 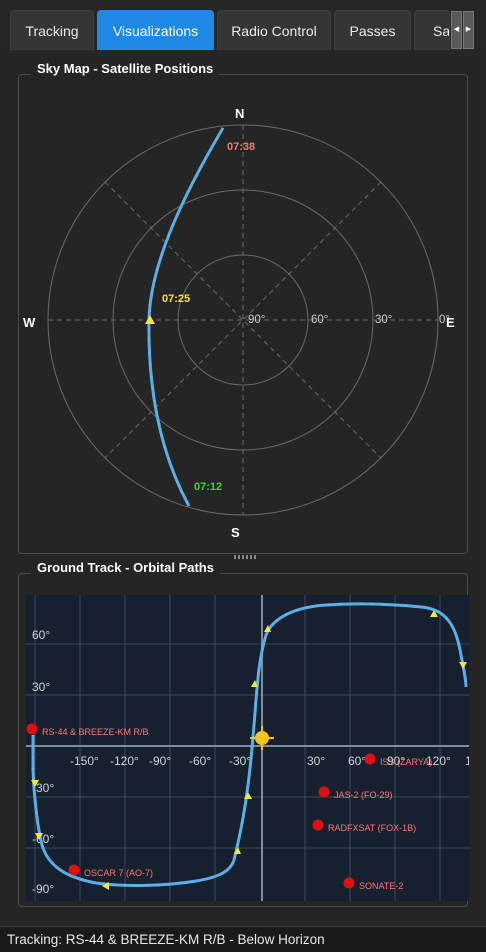 What do you see at coordinates (444, 320) in the screenshot?
I see `ring-label-0: 0°` at bounding box center [444, 320].